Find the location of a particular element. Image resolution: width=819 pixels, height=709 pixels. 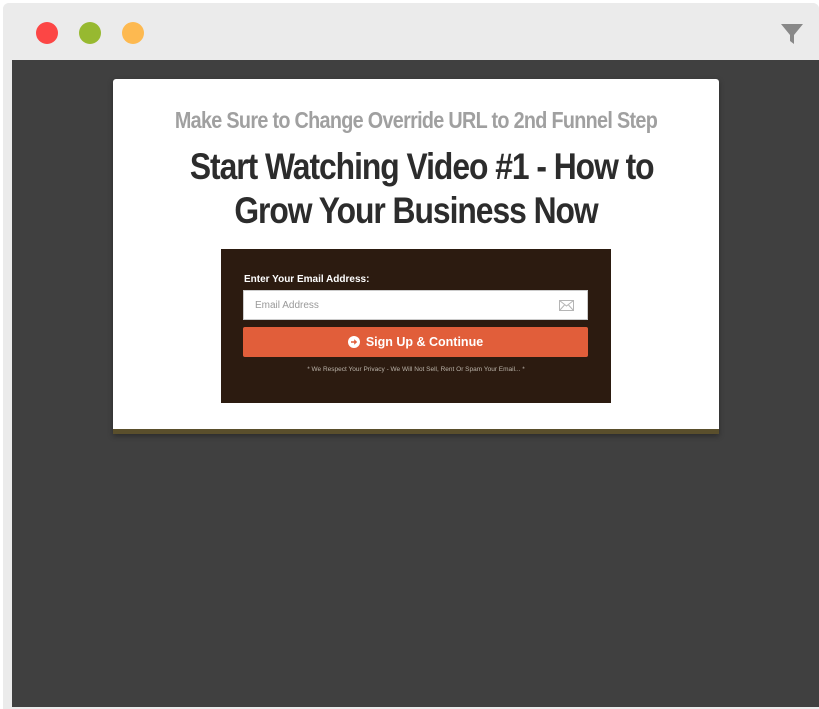

sign-up-button-label: Sign Up & Continue is located at coordinates (424, 342).